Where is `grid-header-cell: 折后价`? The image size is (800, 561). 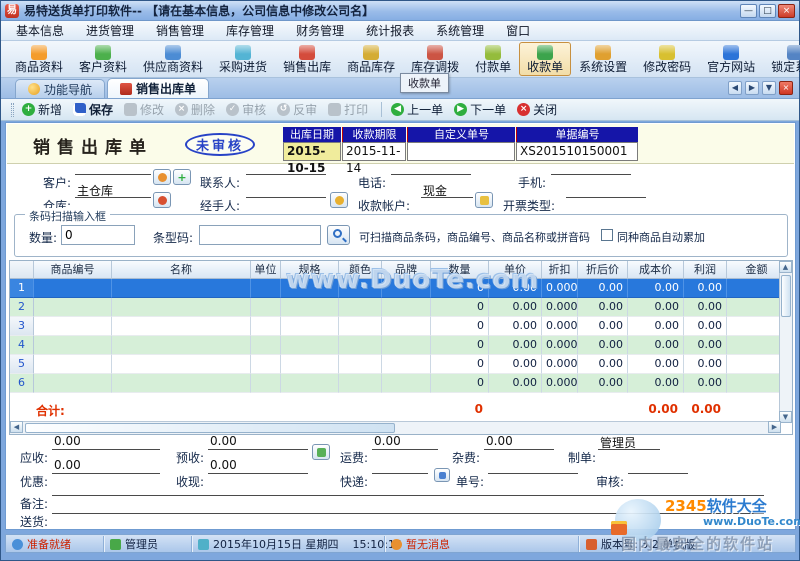 grid-header-cell: 折后价 is located at coordinates (603, 270).